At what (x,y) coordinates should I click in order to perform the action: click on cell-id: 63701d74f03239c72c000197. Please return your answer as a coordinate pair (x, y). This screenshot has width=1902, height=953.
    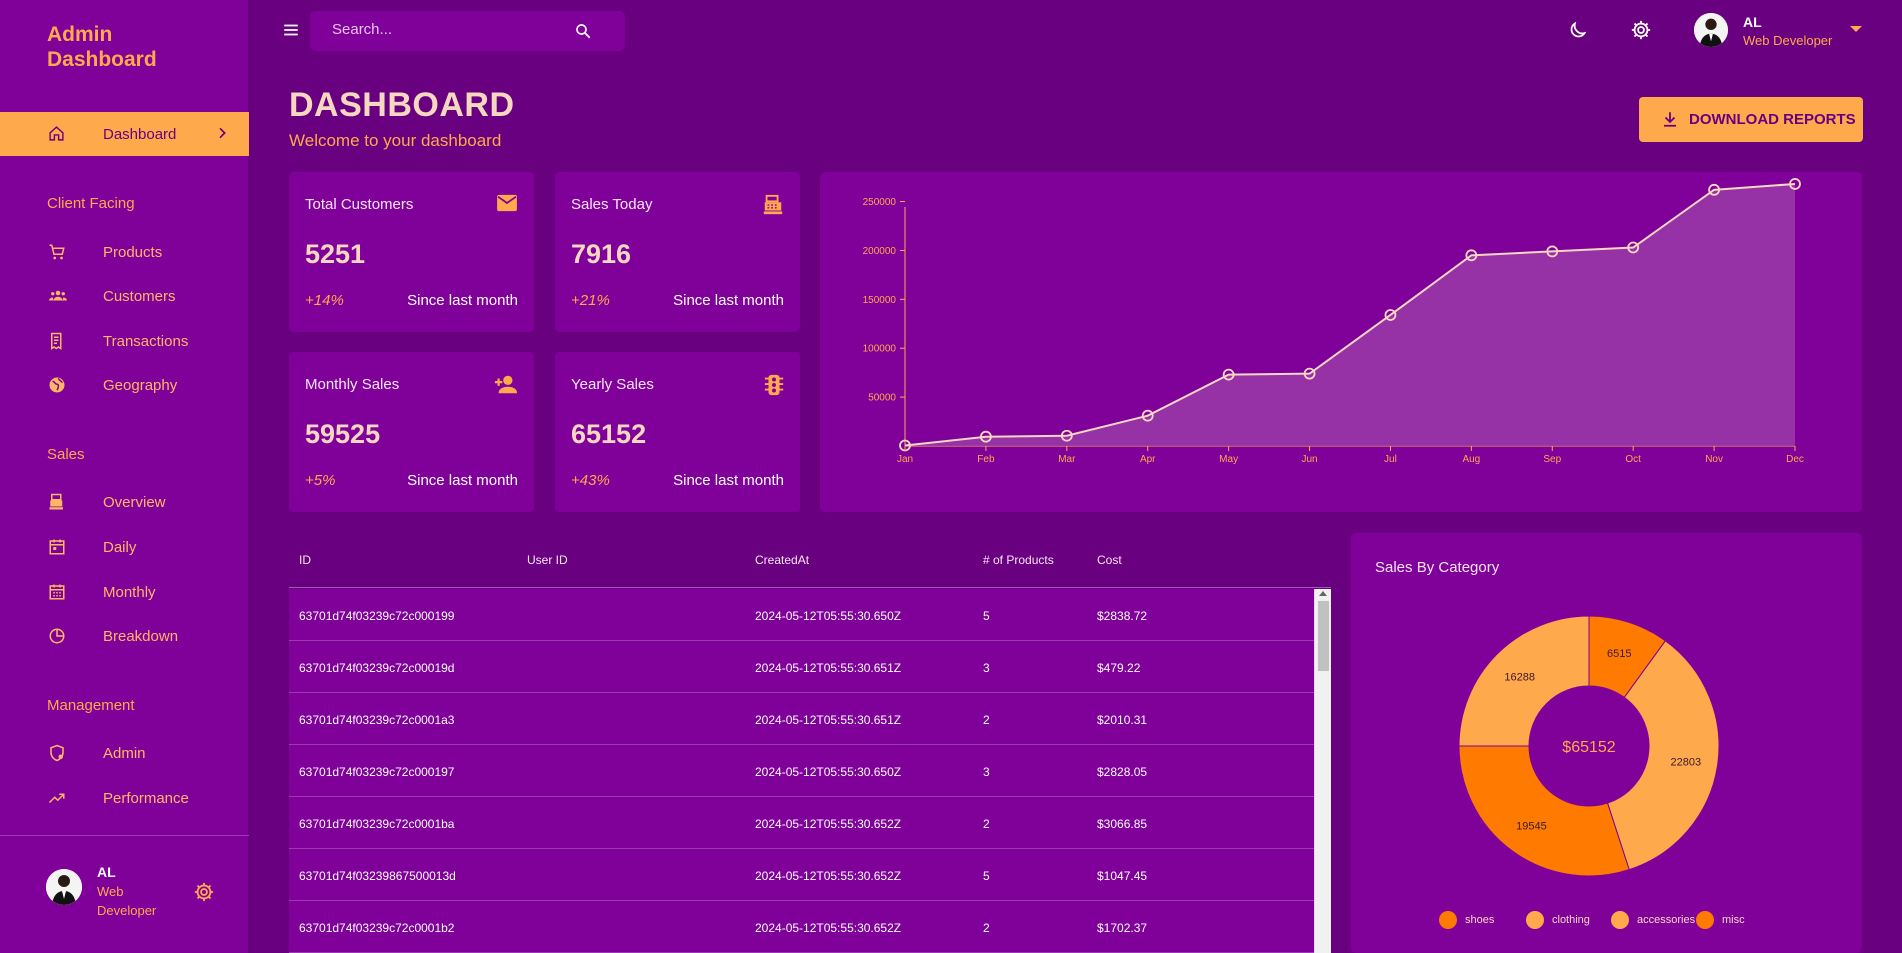
    Looking at the image, I should click on (377, 772).